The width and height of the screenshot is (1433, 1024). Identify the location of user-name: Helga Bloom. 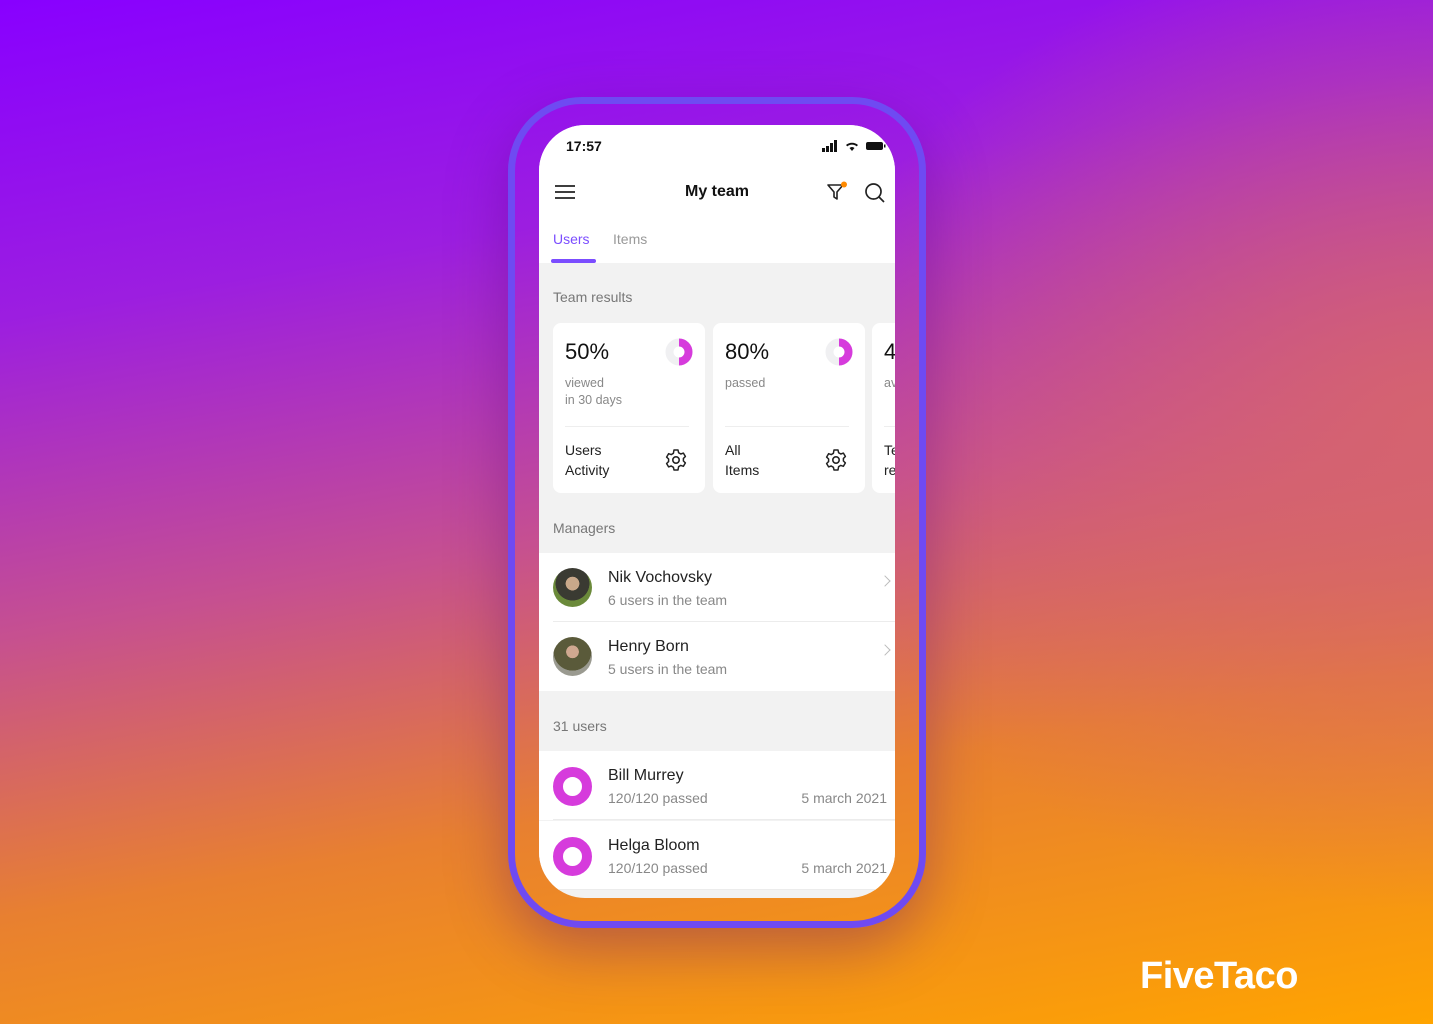
(654, 845).